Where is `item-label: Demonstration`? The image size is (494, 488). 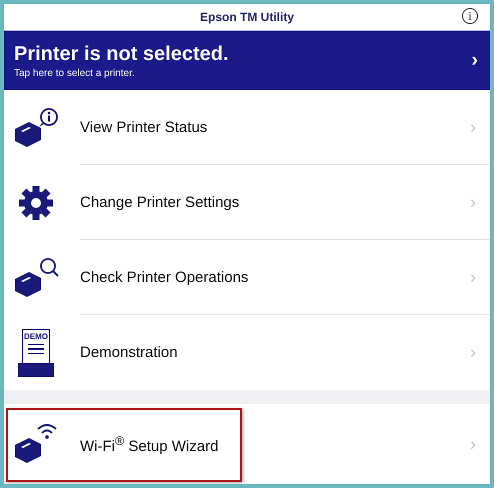 item-label: Demonstration is located at coordinates (129, 352).